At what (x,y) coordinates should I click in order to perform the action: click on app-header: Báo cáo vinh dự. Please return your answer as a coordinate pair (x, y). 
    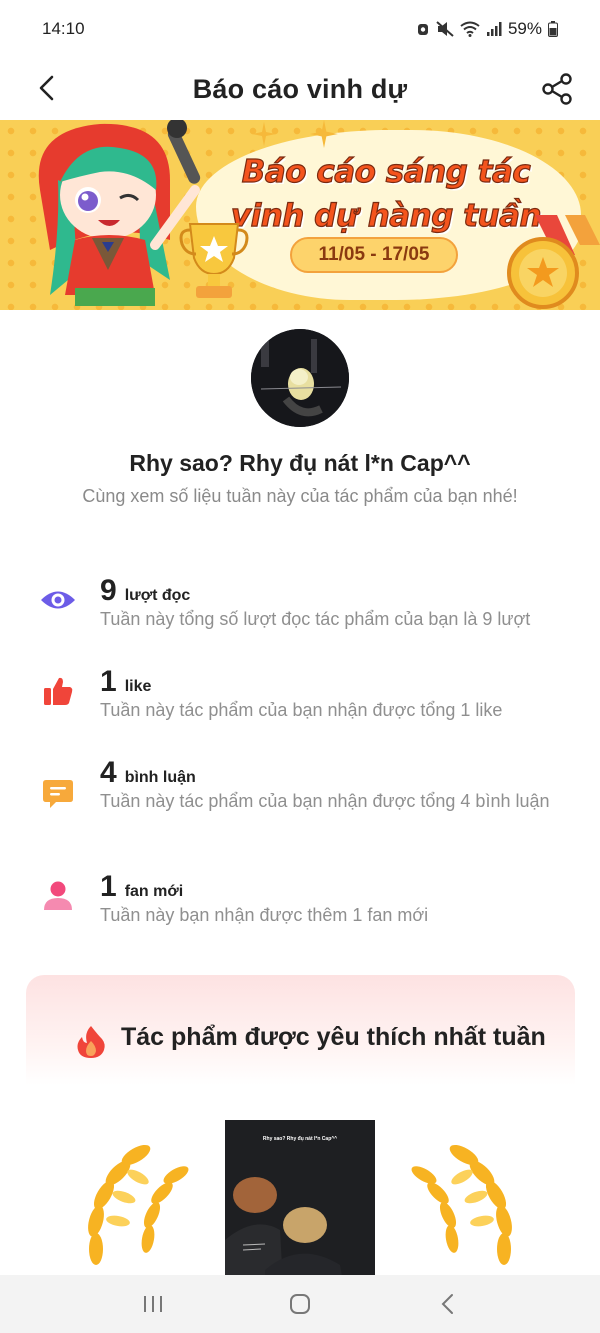
    Looking at the image, I should click on (300, 89).